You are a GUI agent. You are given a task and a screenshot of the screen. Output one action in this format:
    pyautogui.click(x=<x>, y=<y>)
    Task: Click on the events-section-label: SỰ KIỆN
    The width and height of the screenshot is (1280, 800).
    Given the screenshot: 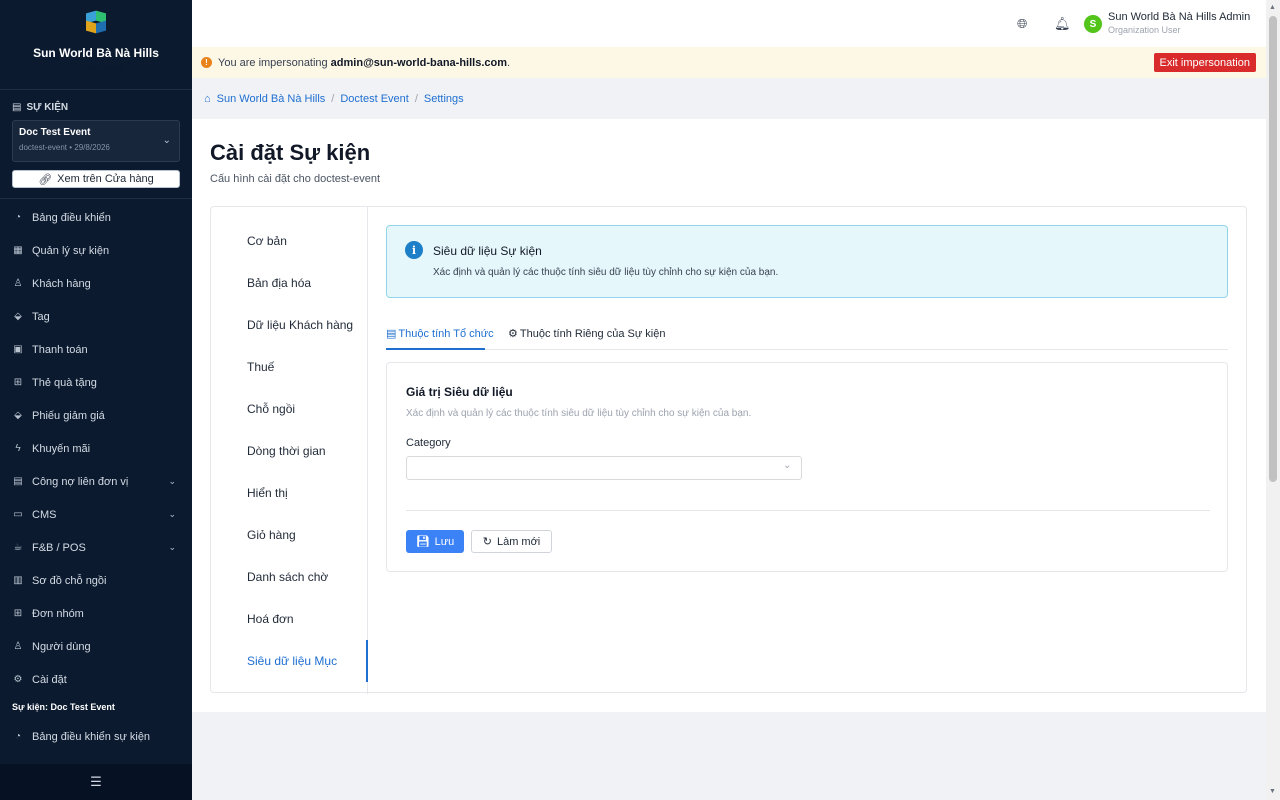 What is the action you would take?
    pyautogui.click(x=47, y=107)
    